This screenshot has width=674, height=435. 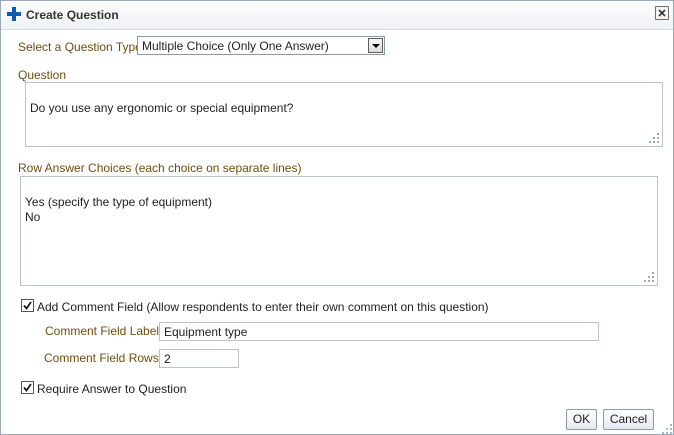 What do you see at coordinates (581, 419) in the screenshot?
I see `ok-button: OK` at bounding box center [581, 419].